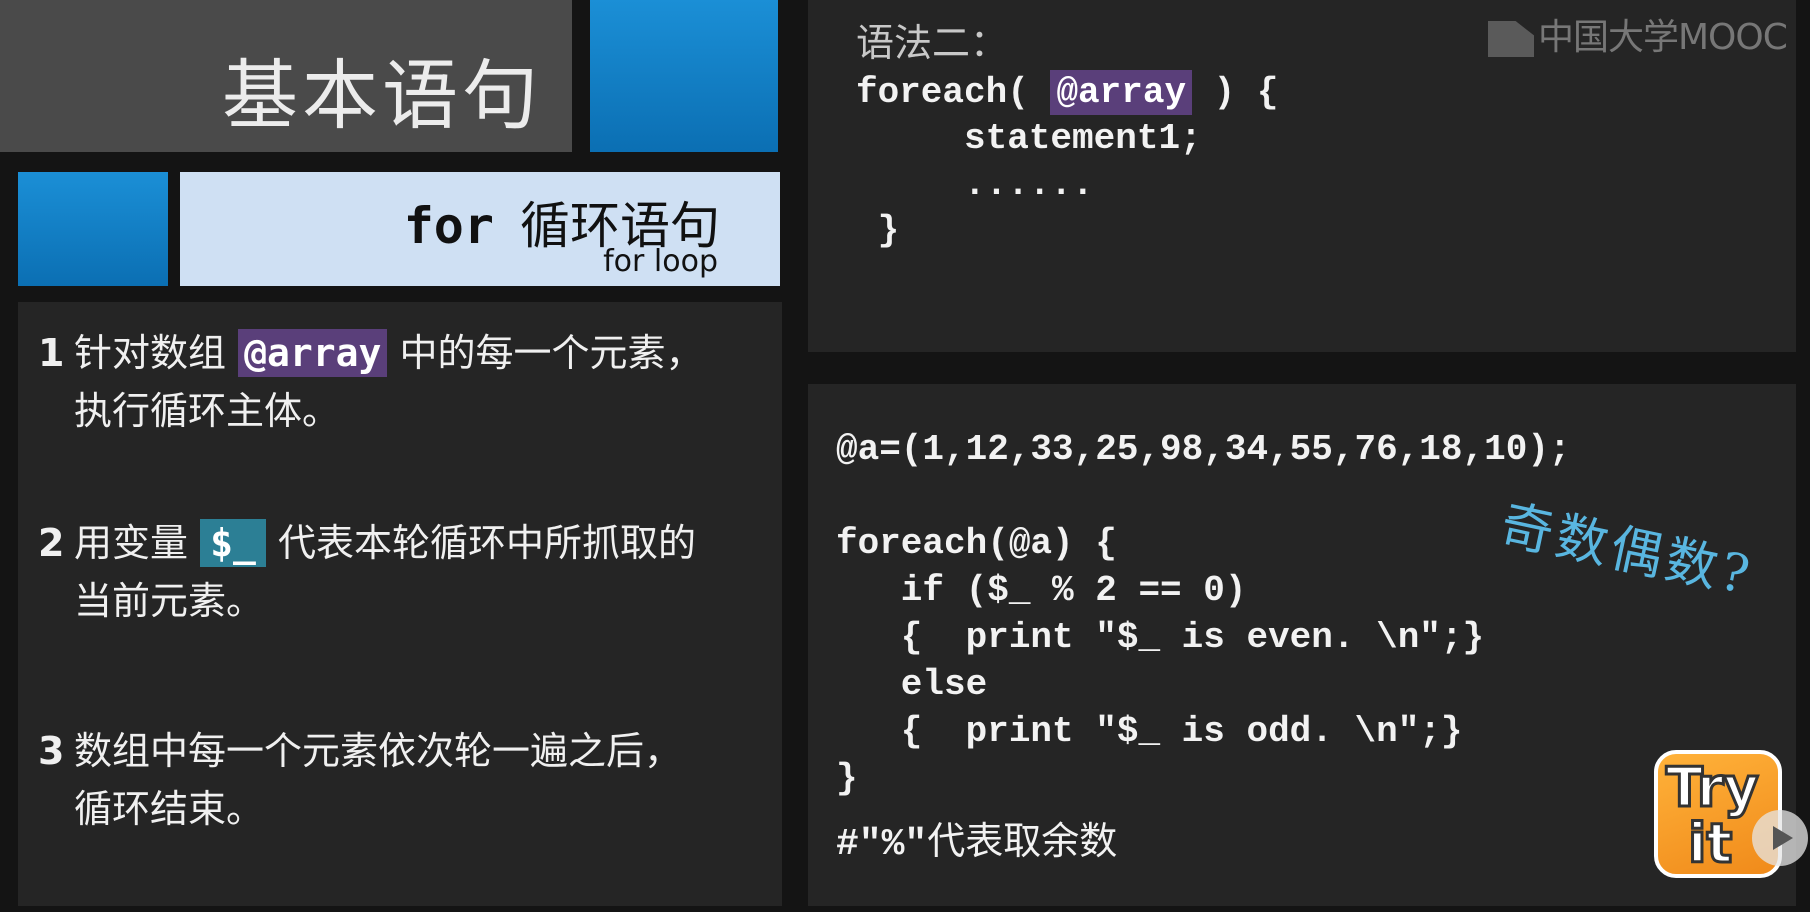 The width and height of the screenshot is (1810, 912). I want to click on code-line: }, so click(878, 230).